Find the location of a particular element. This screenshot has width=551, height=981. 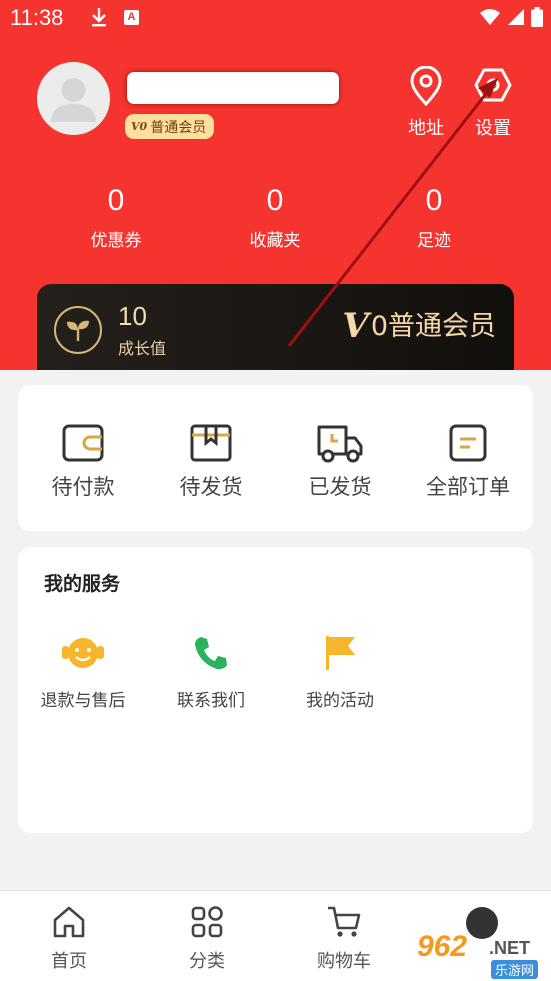

member-badge: V0 普通会员 is located at coordinates (170, 126).